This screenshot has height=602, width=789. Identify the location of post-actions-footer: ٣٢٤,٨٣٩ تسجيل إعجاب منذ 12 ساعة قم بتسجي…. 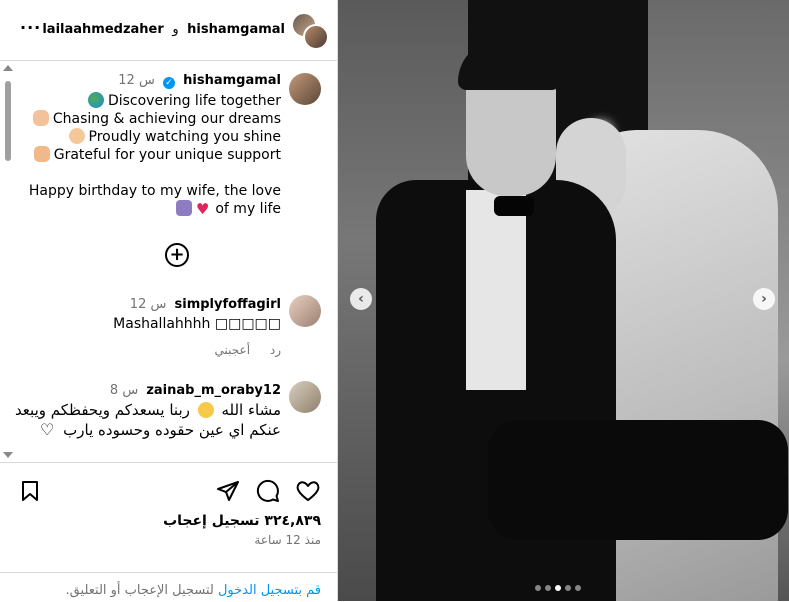
(168, 532).